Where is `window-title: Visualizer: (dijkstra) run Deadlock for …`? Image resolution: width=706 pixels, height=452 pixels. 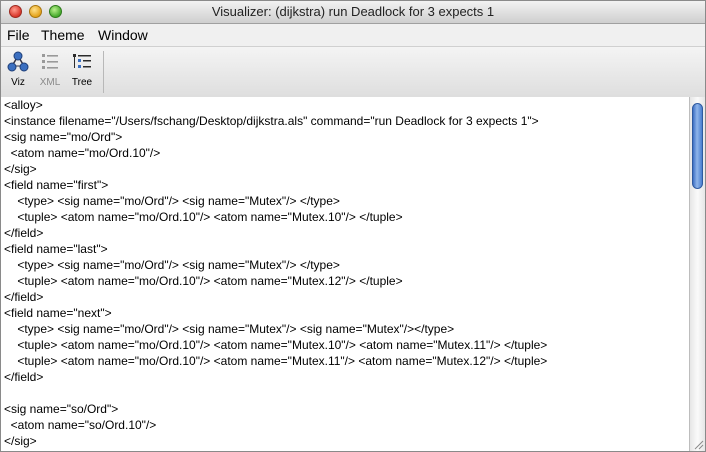
window-title: Visualizer: (dijkstra) run Deadlock for … is located at coordinates (353, 11).